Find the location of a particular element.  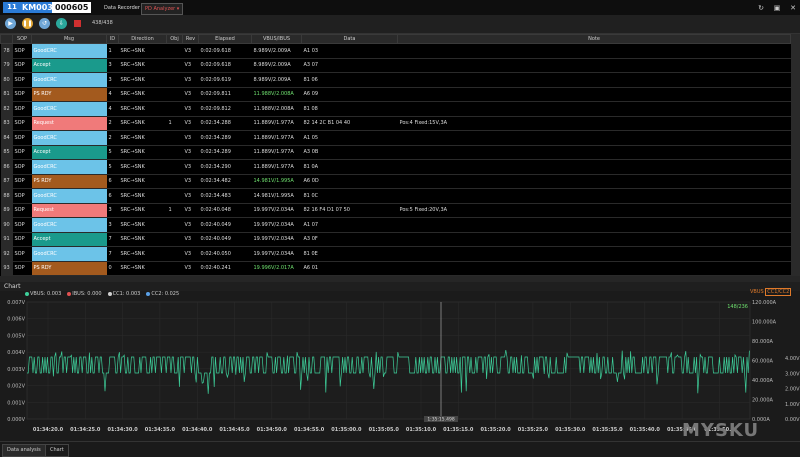

column-header: SOP is located at coordinates (22, 39).